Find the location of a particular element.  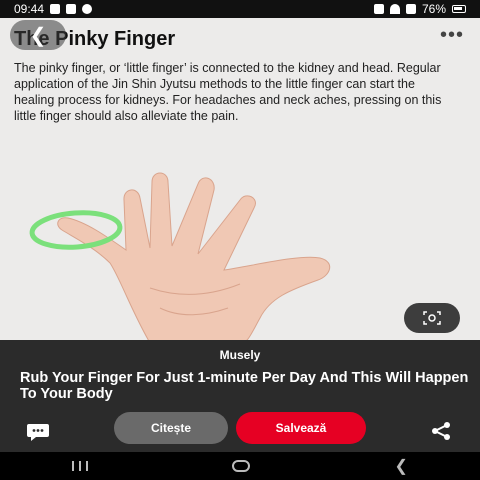

comment-icon is located at coordinates (38, 432).